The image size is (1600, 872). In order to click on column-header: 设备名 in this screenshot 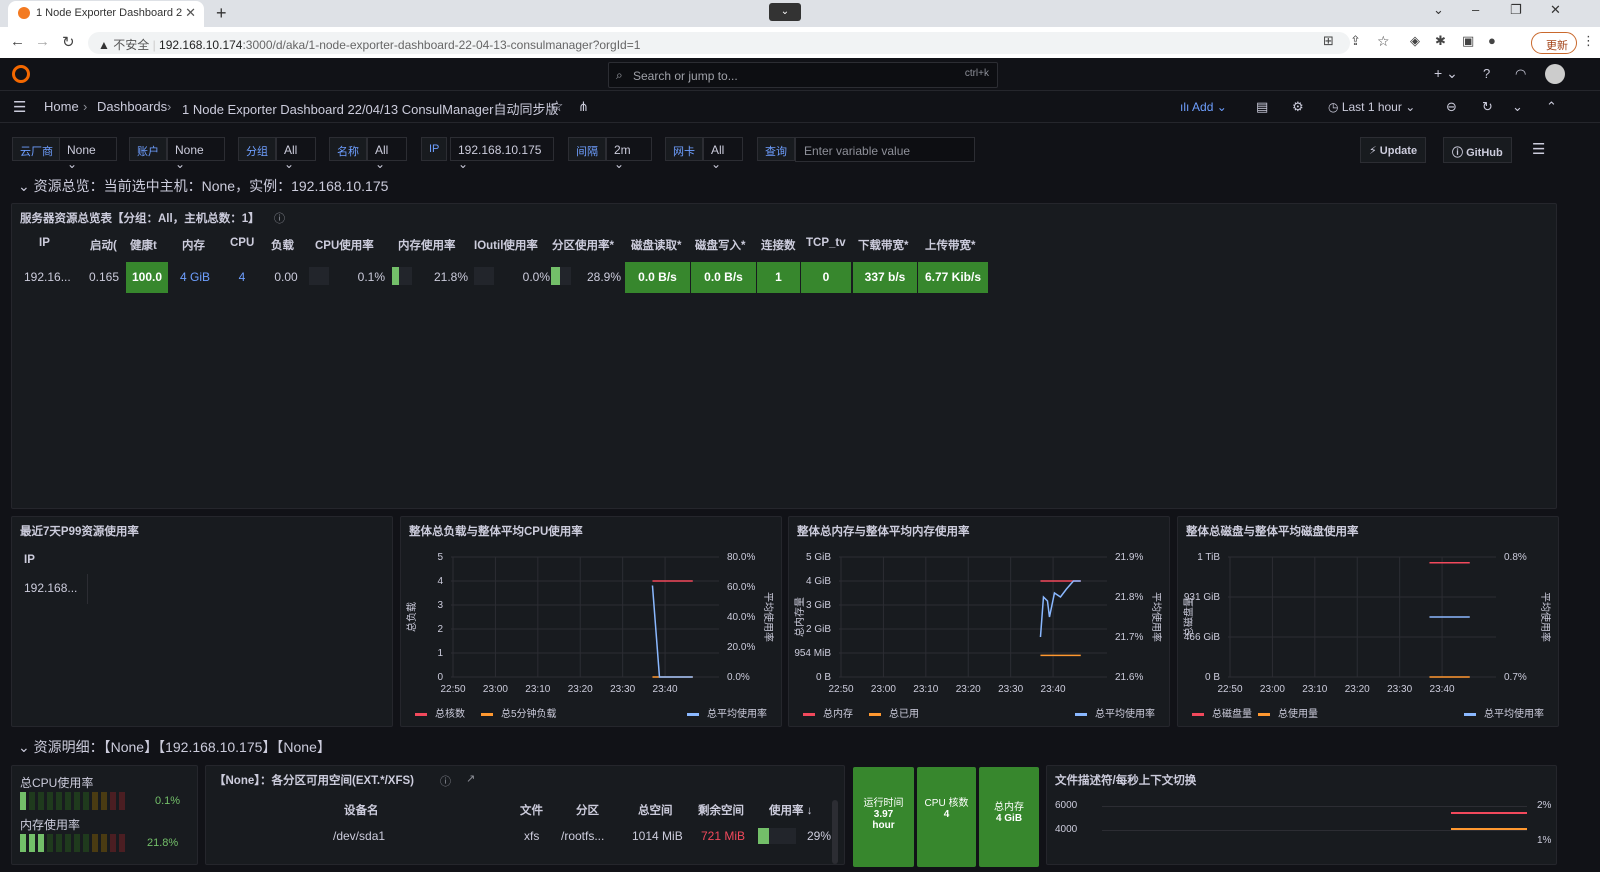, I will do `click(361, 810)`.